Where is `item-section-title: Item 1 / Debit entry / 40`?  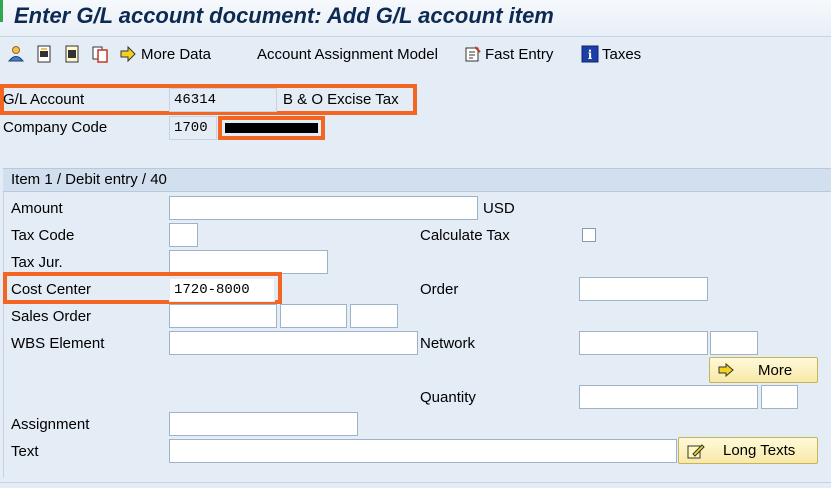
item-section-title: Item 1 / Debit entry / 40 is located at coordinates (89, 179).